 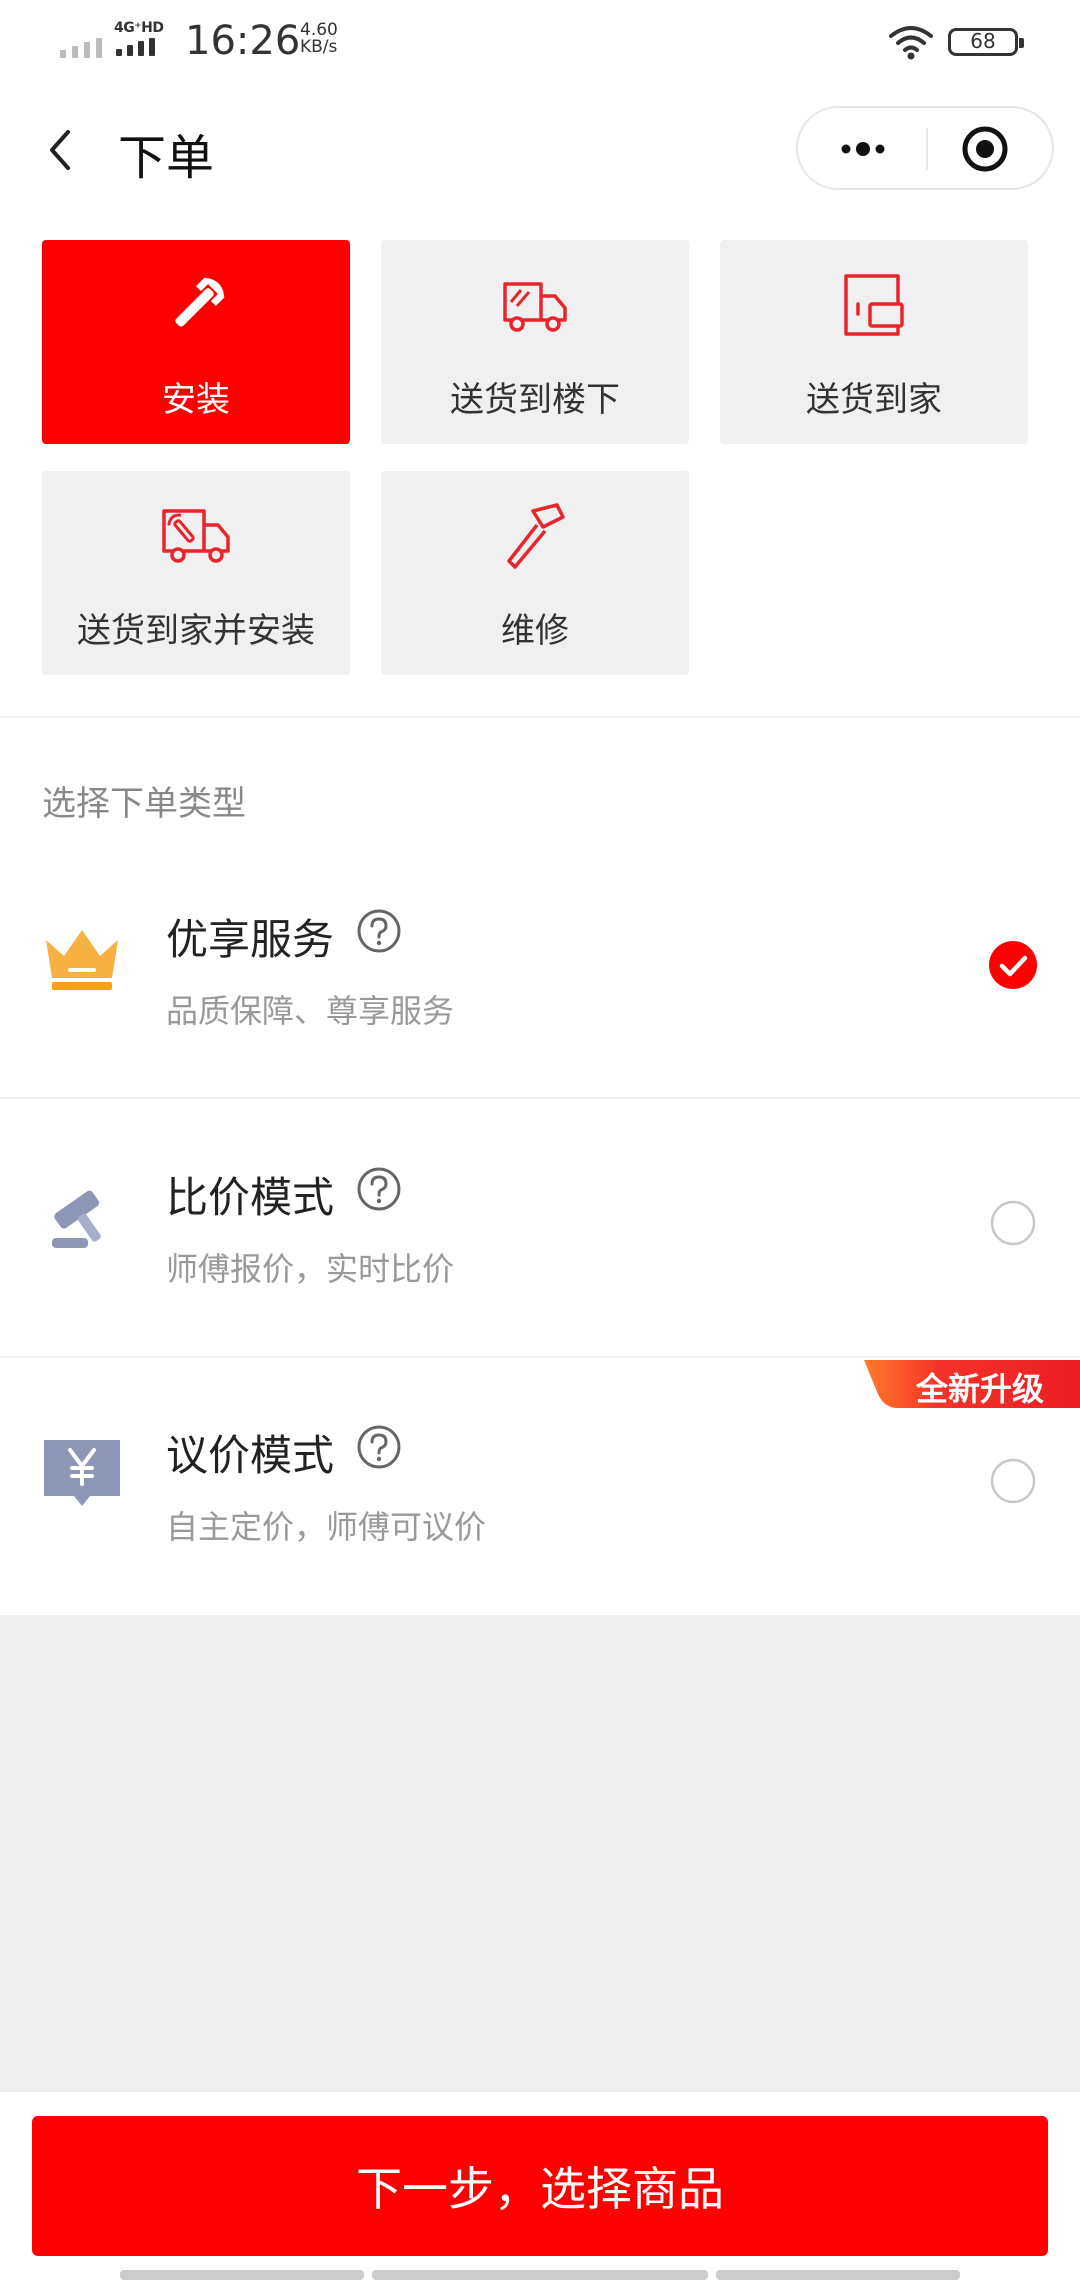 What do you see at coordinates (196, 400) in the screenshot?
I see `service-label: 安装` at bounding box center [196, 400].